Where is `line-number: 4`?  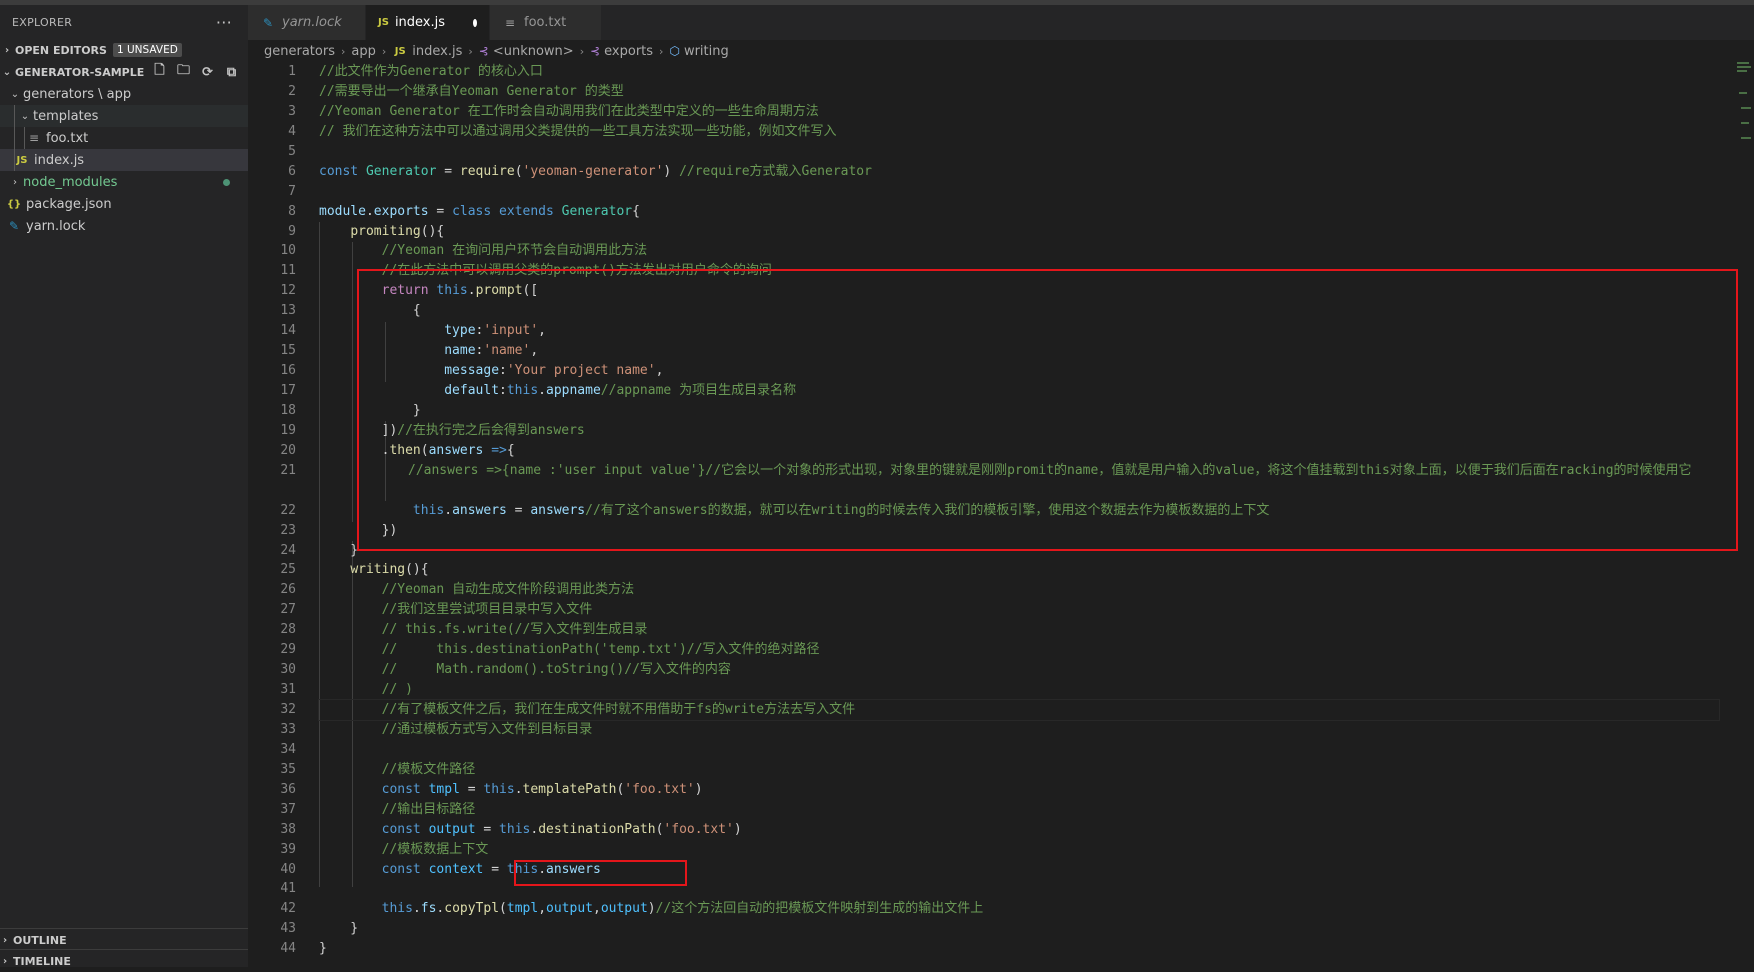
line-number: 4 is located at coordinates (292, 131).